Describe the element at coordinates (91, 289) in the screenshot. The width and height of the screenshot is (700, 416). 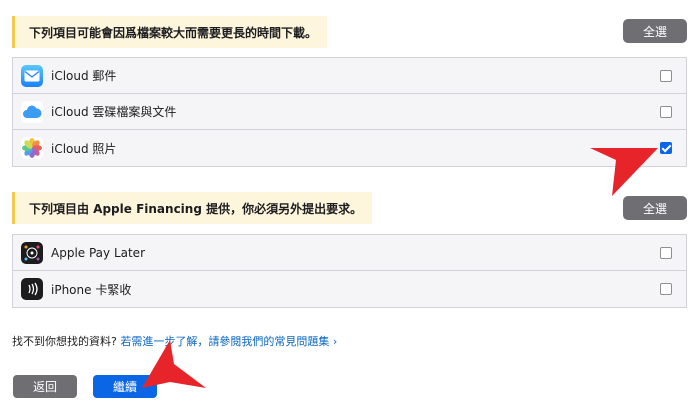
I see `item-label: iPhone 卡緊收` at that location.